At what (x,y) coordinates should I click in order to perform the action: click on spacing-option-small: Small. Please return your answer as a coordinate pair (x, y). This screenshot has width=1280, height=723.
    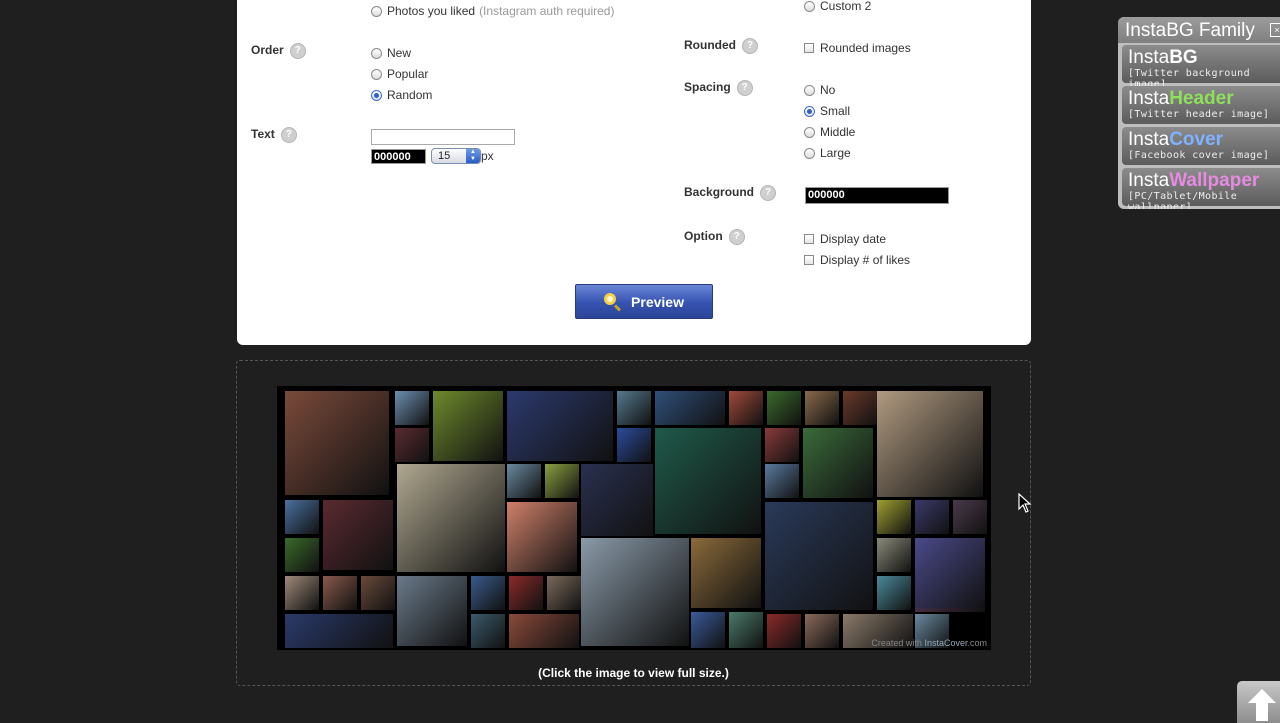
    Looking at the image, I should click on (827, 111).